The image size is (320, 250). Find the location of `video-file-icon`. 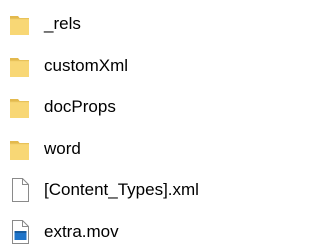

video-file-icon is located at coordinates (21, 232).